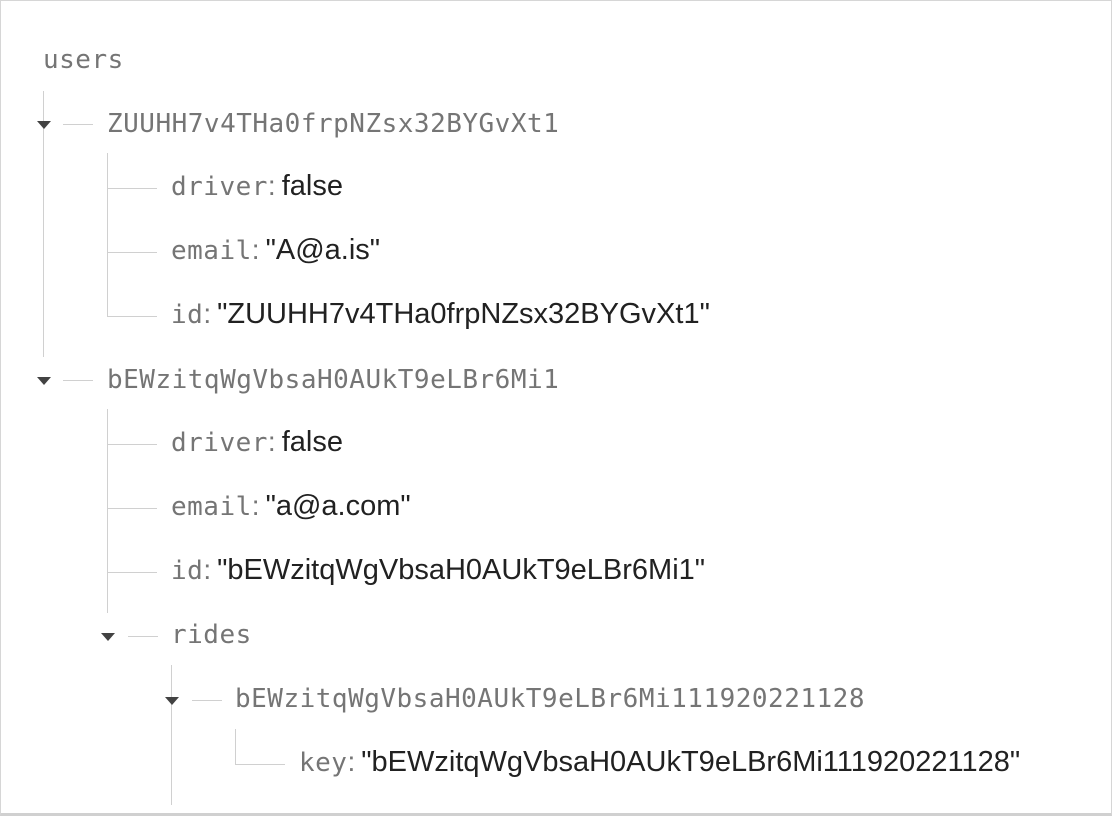 This screenshot has width=1112, height=816. I want to click on node-key: bEWzitqWgVbsaH0AUkT9eLBr6Mi1, so click(333, 380).